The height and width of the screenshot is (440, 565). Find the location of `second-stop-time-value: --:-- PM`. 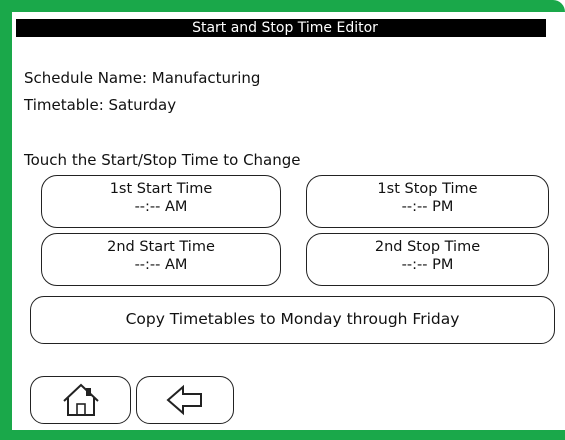

second-stop-time-value: --:-- PM is located at coordinates (427, 265).